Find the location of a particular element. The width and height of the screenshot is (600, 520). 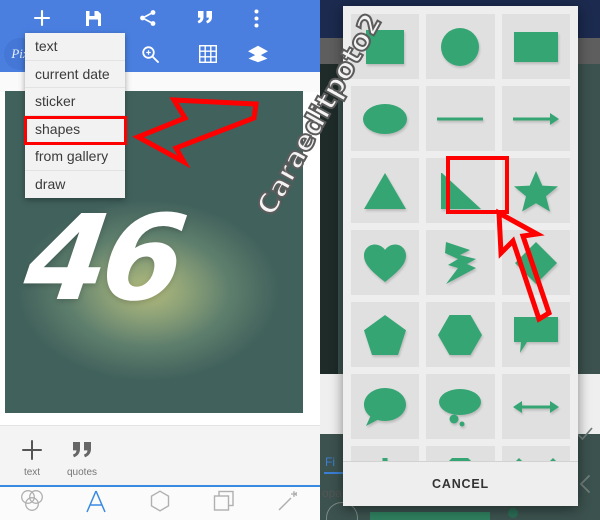

shape-cell-circle is located at coordinates (460, 46).